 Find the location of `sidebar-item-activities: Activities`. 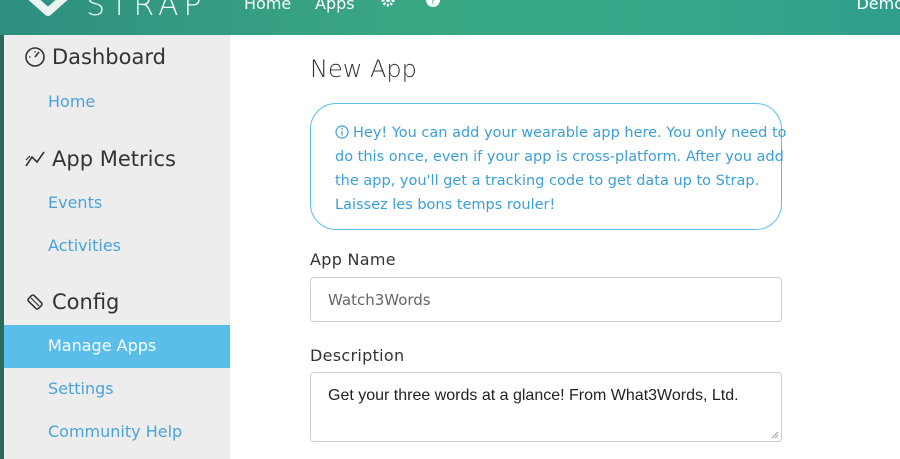

sidebar-item-activities: Activities is located at coordinates (84, 245).